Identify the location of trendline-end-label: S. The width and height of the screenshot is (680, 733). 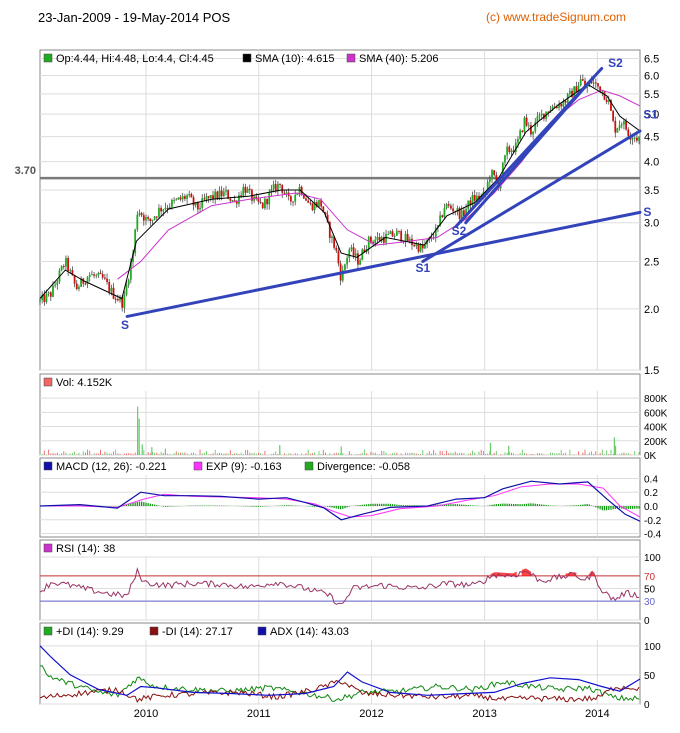
(647, 212).